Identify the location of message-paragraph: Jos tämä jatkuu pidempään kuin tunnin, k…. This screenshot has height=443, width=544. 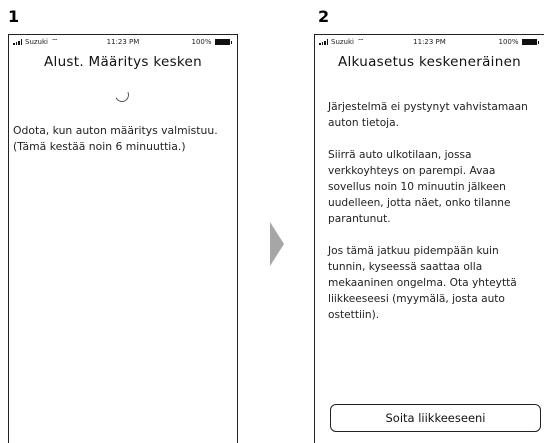
(422, 283).